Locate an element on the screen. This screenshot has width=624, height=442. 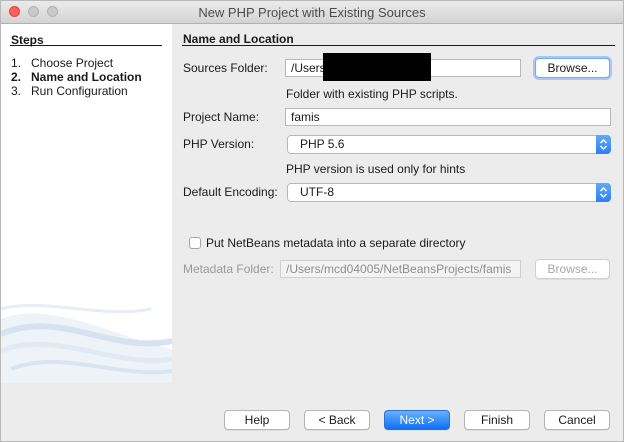
php-version-label: PHP Version: is located at coordinates (219, 144).